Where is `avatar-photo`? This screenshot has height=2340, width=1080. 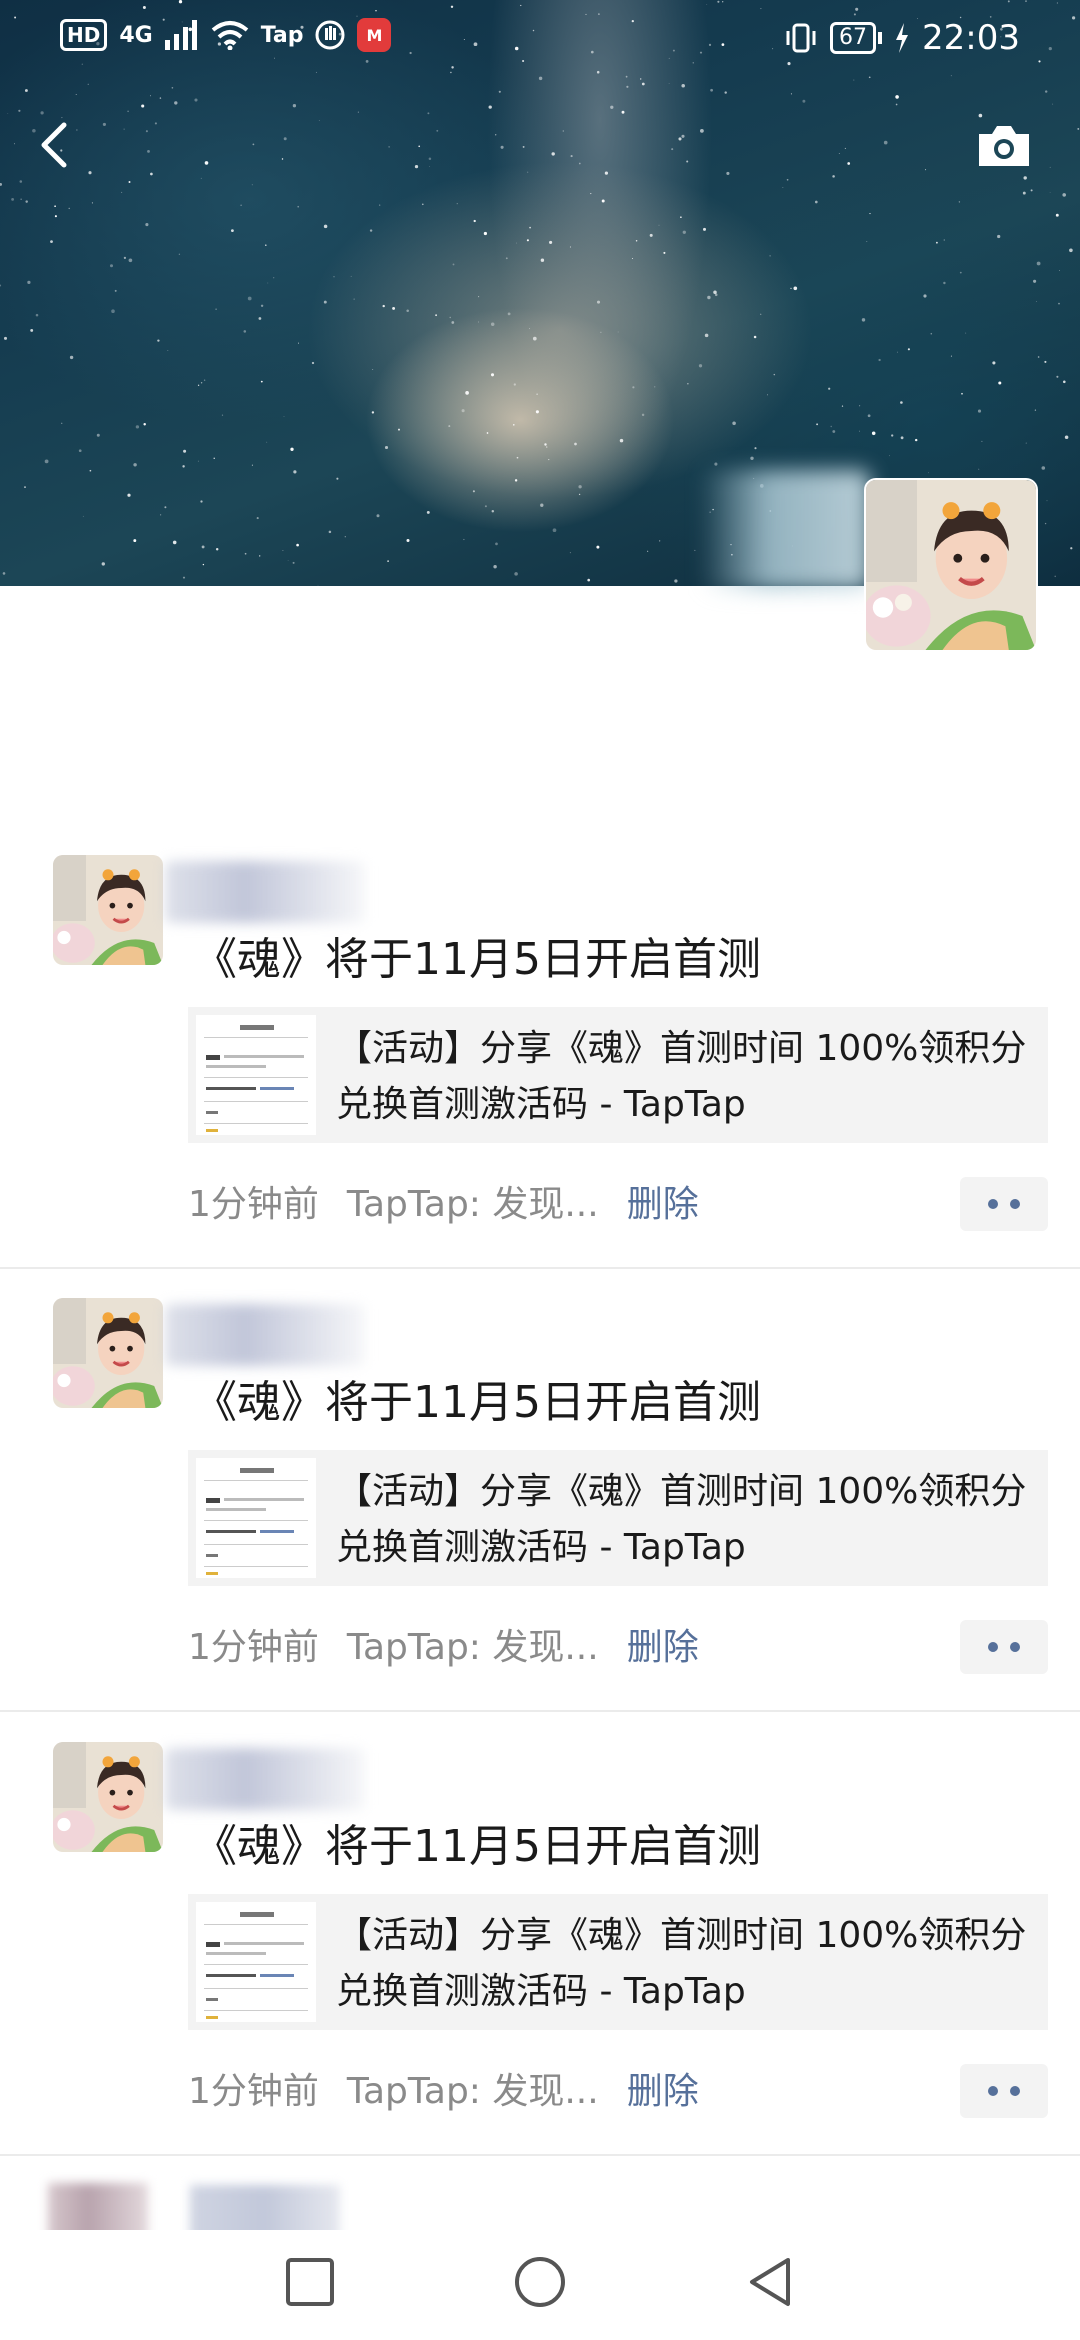 avatar-photo is located at coordinates (108, 1797).